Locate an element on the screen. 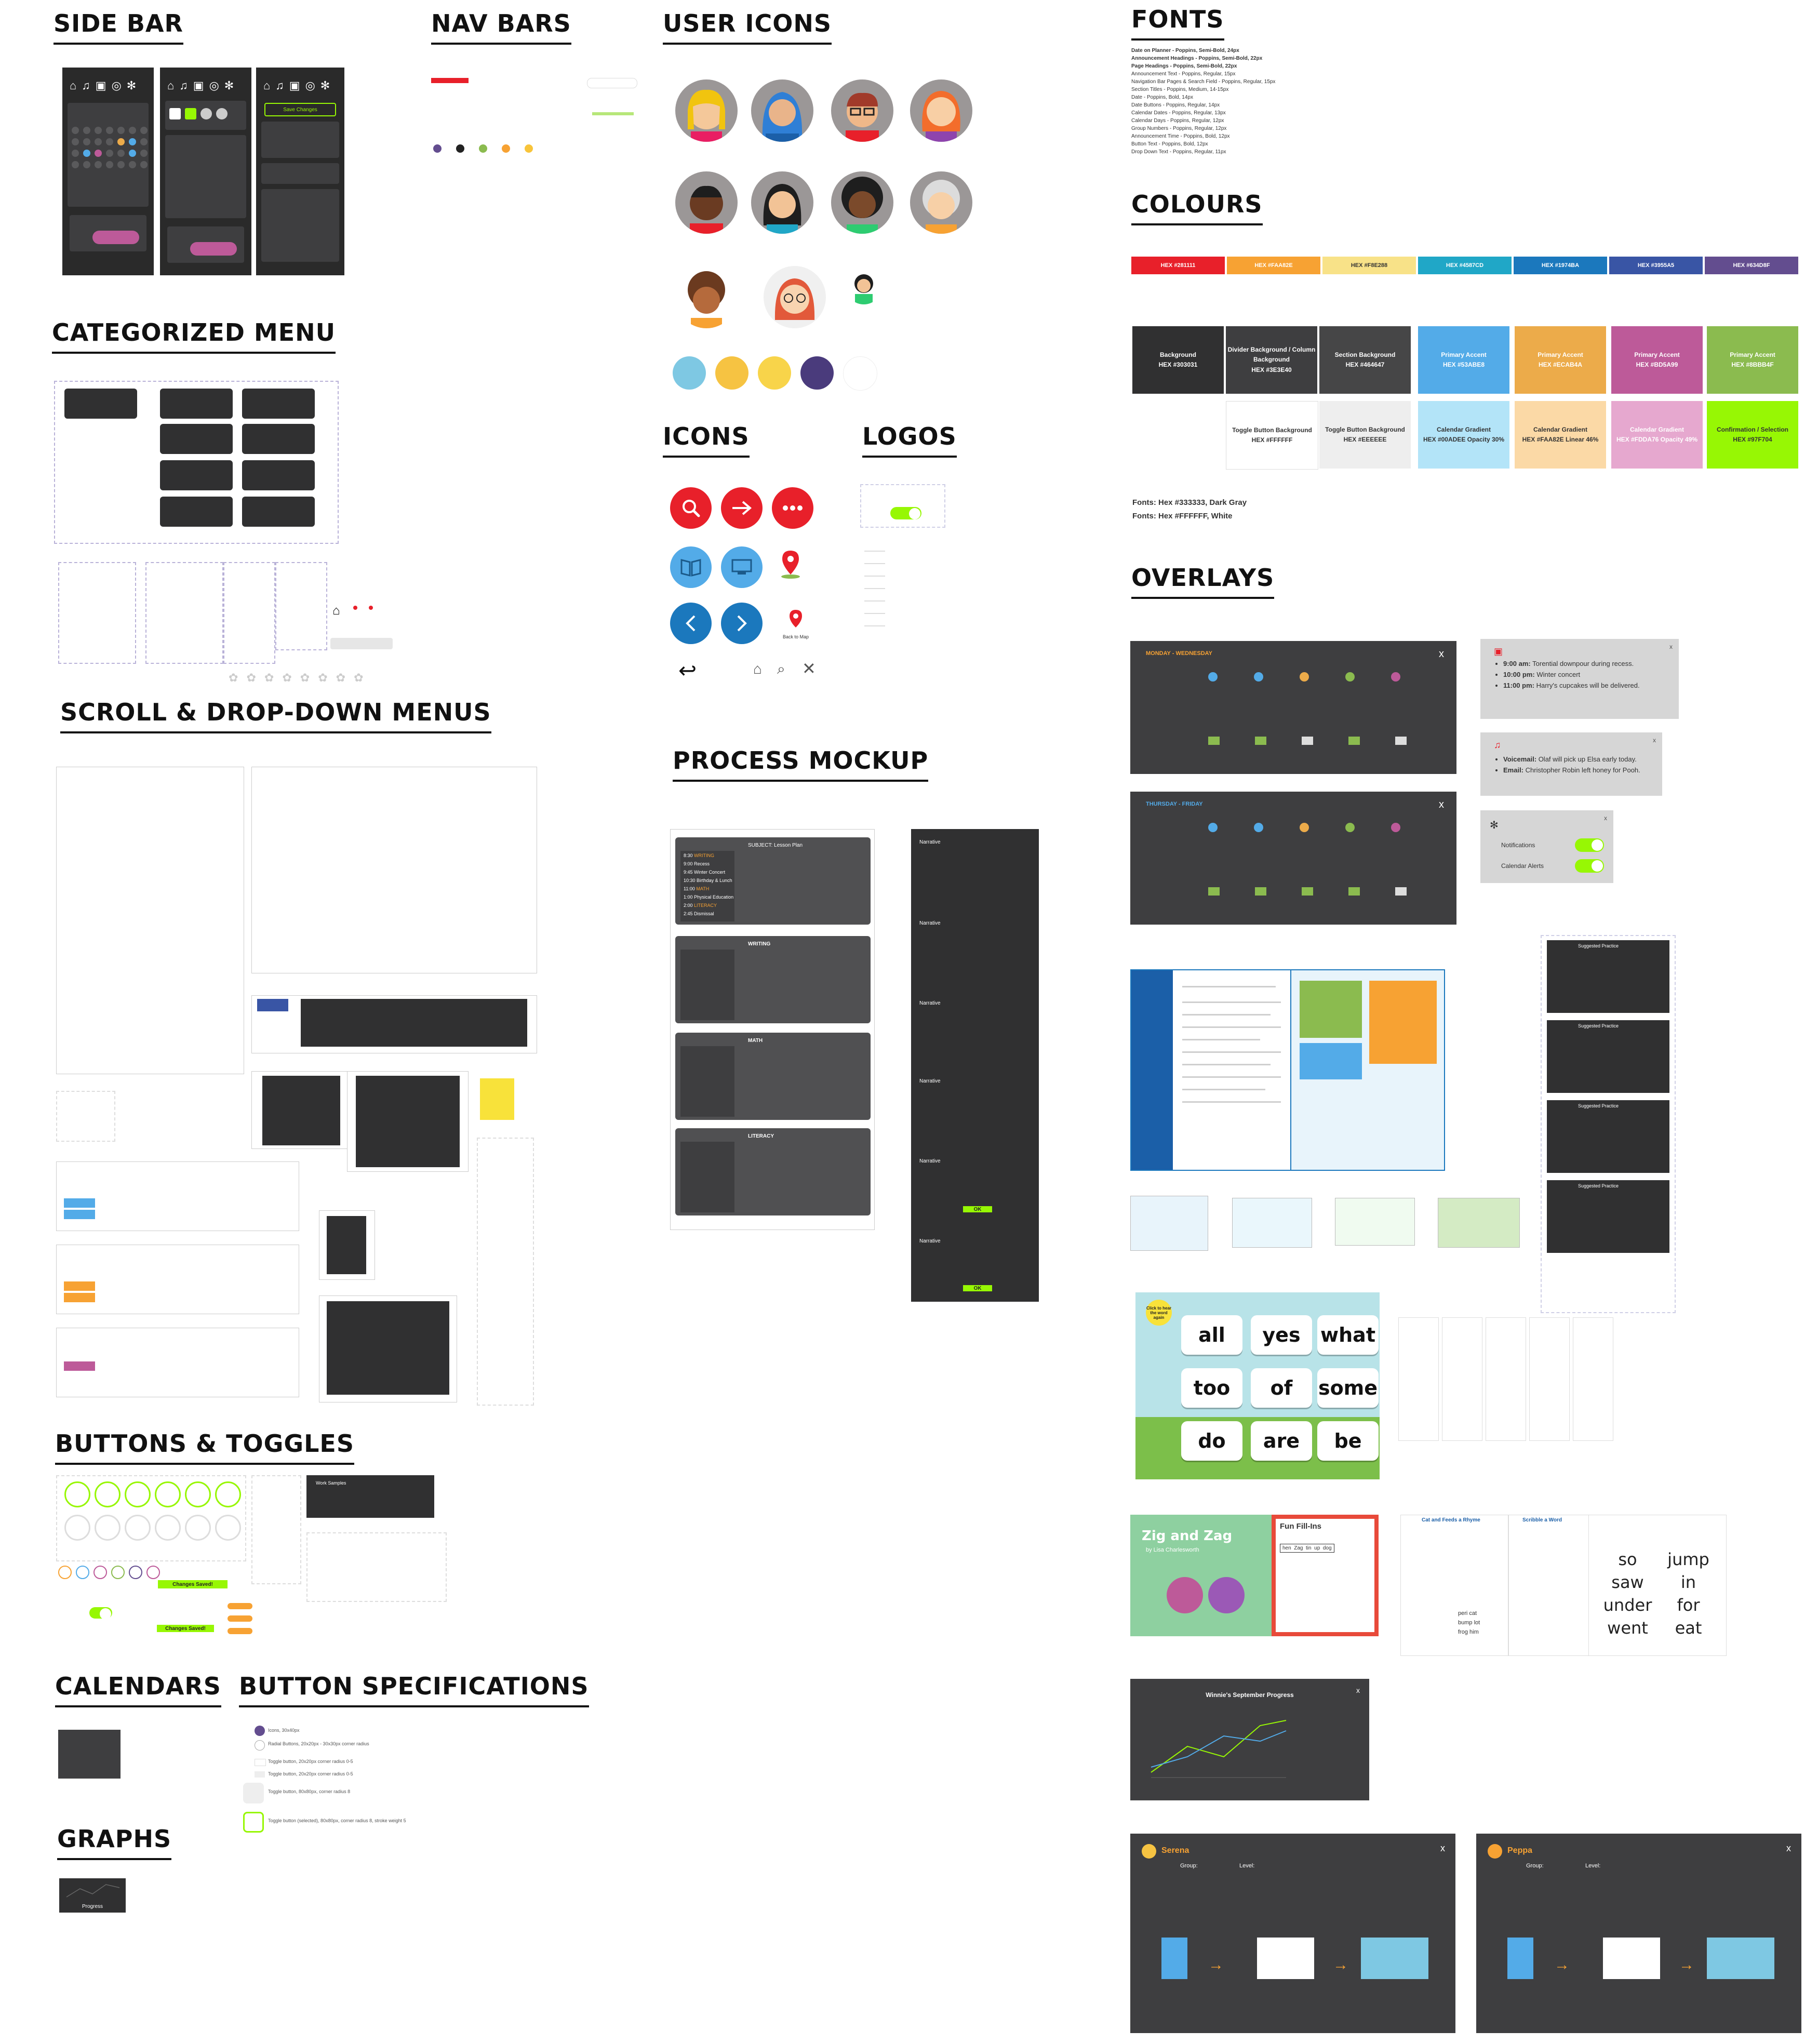  map-pin-icon is located at coordinates (790, 565).